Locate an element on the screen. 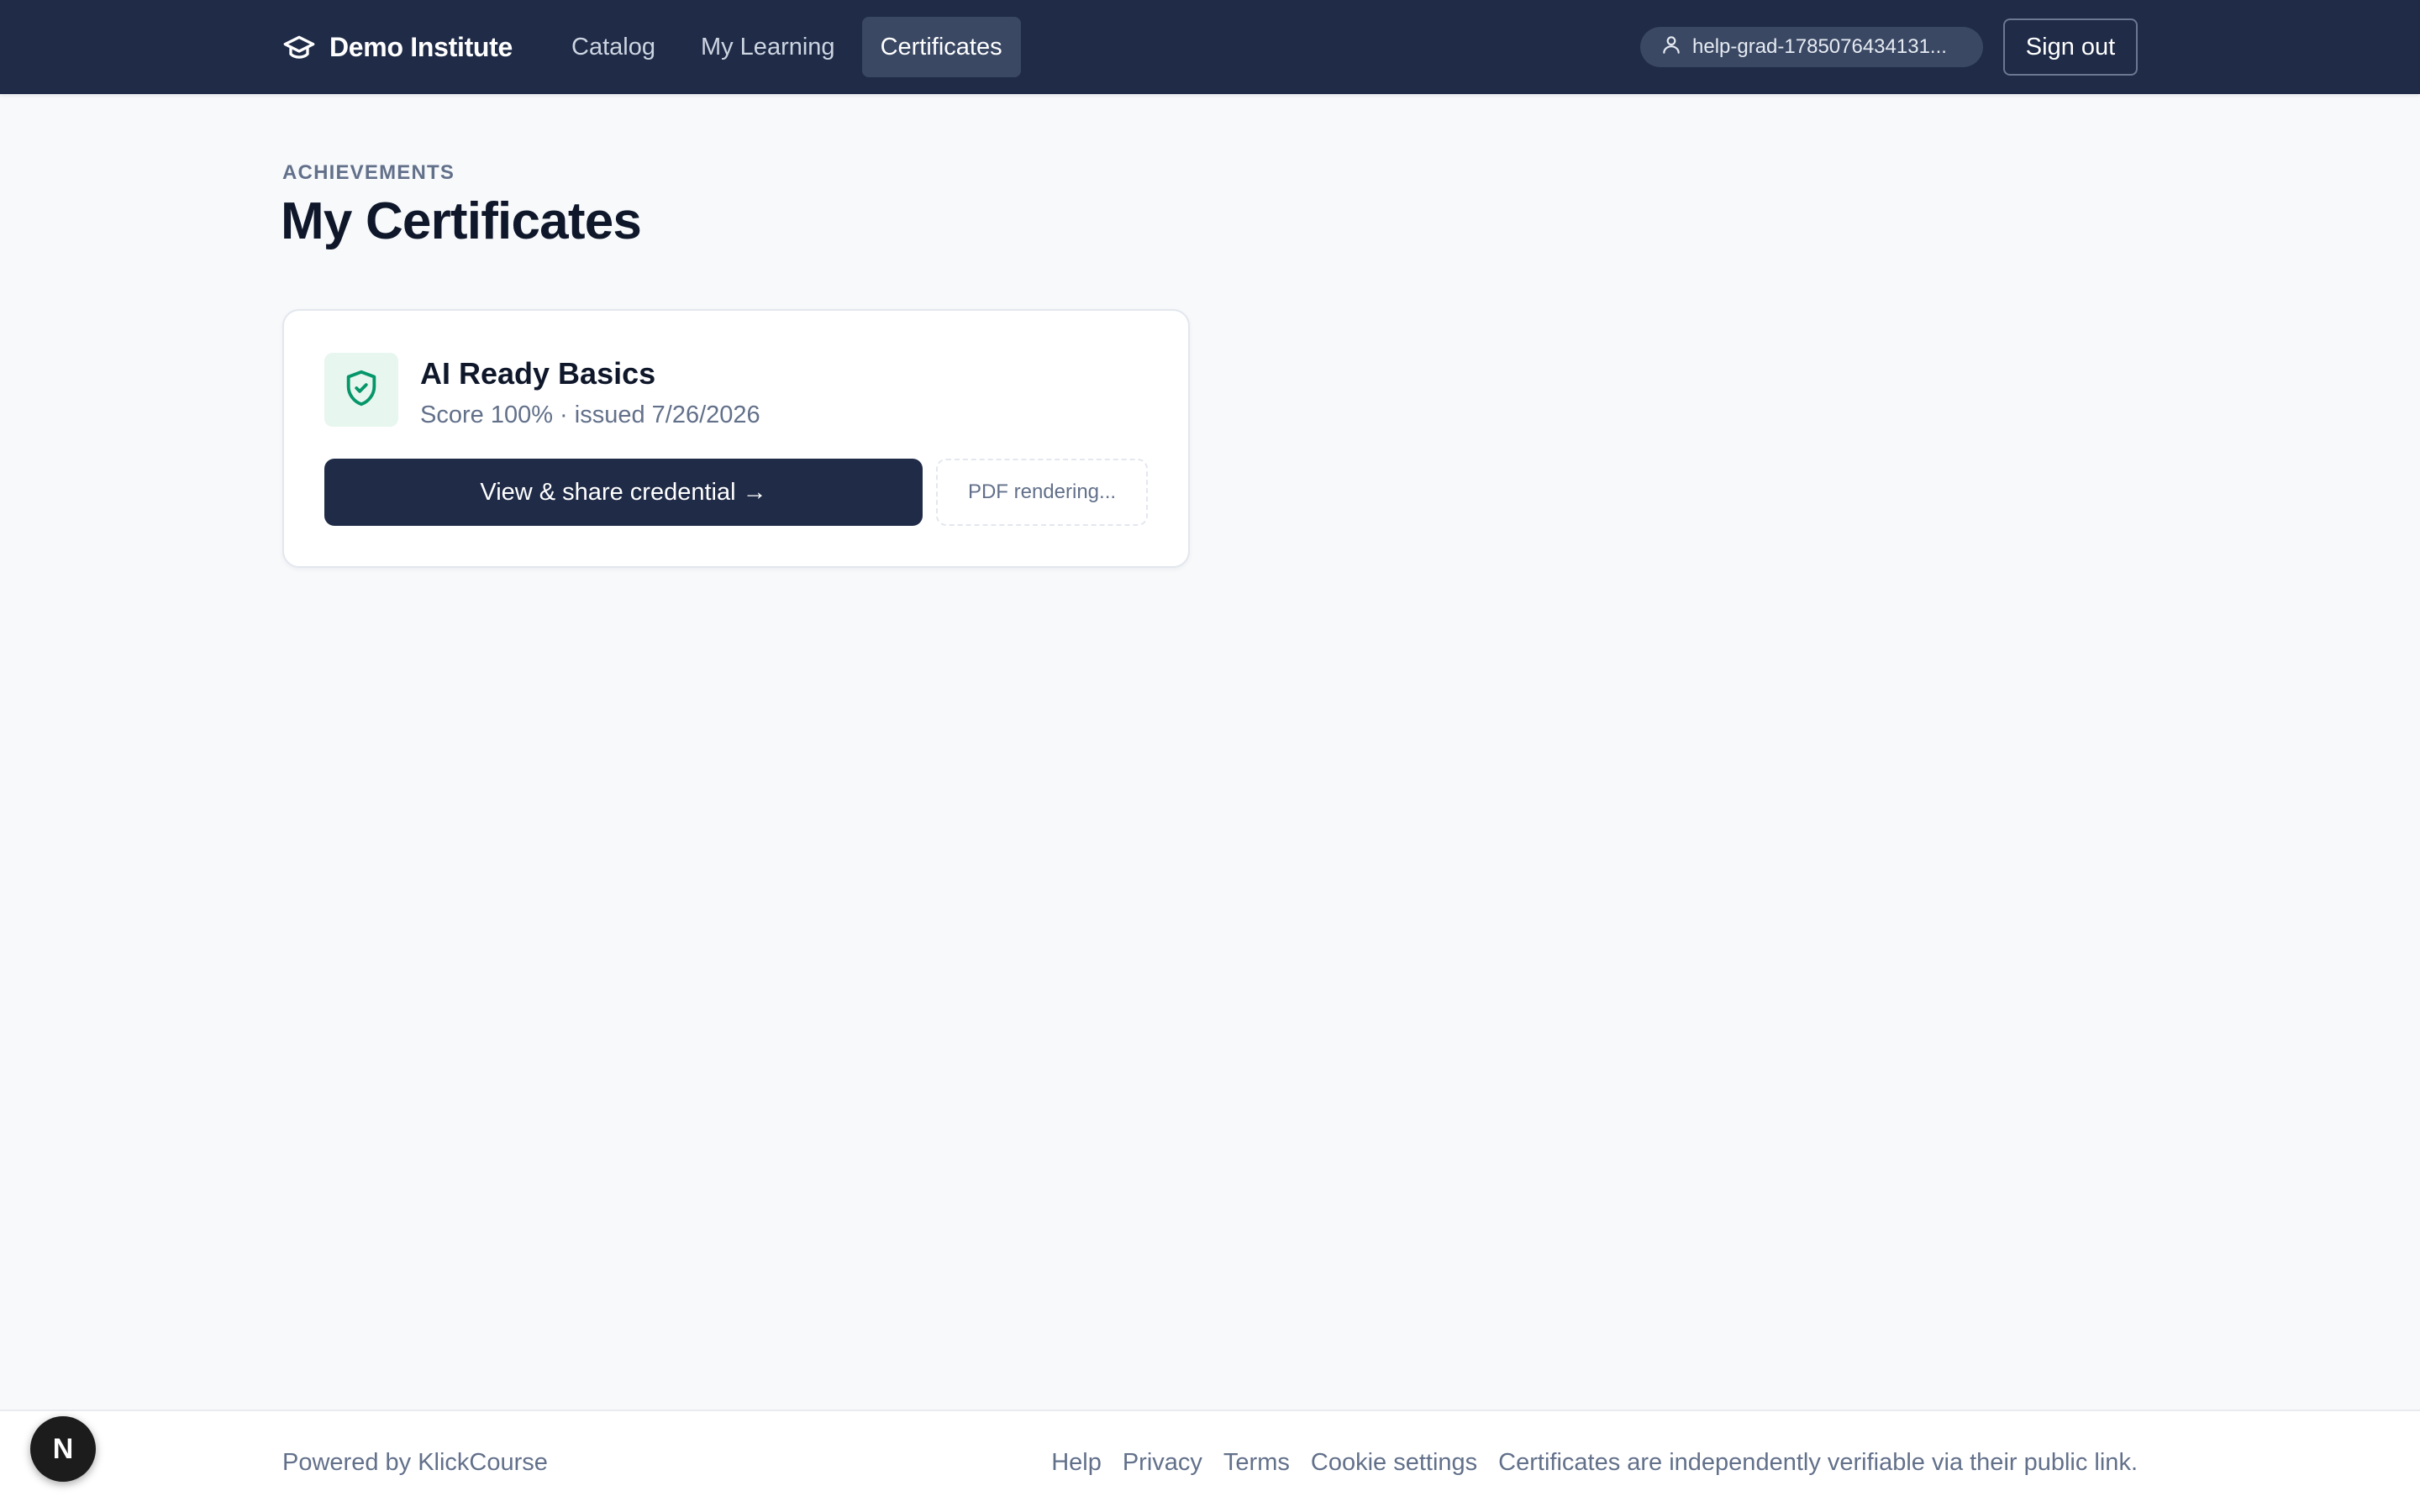 Image resolution: width=2420 pixels, height=1512 pixels. certificate-badge is located at coordinates (361, 390).